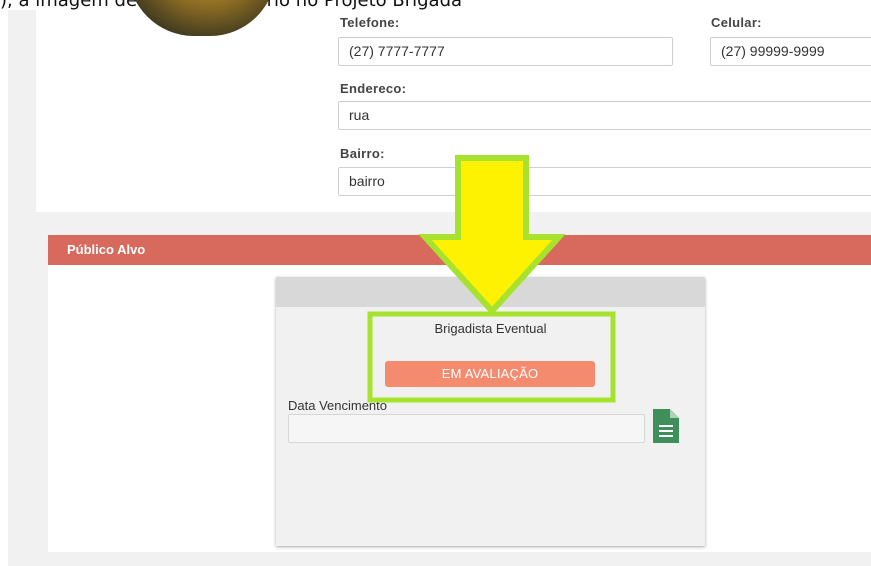  What do you see at coordinates (490, 374) in the screenshot?
I see `status-button: EM AVALIAÇÃO` at bounding box center [490, 374].